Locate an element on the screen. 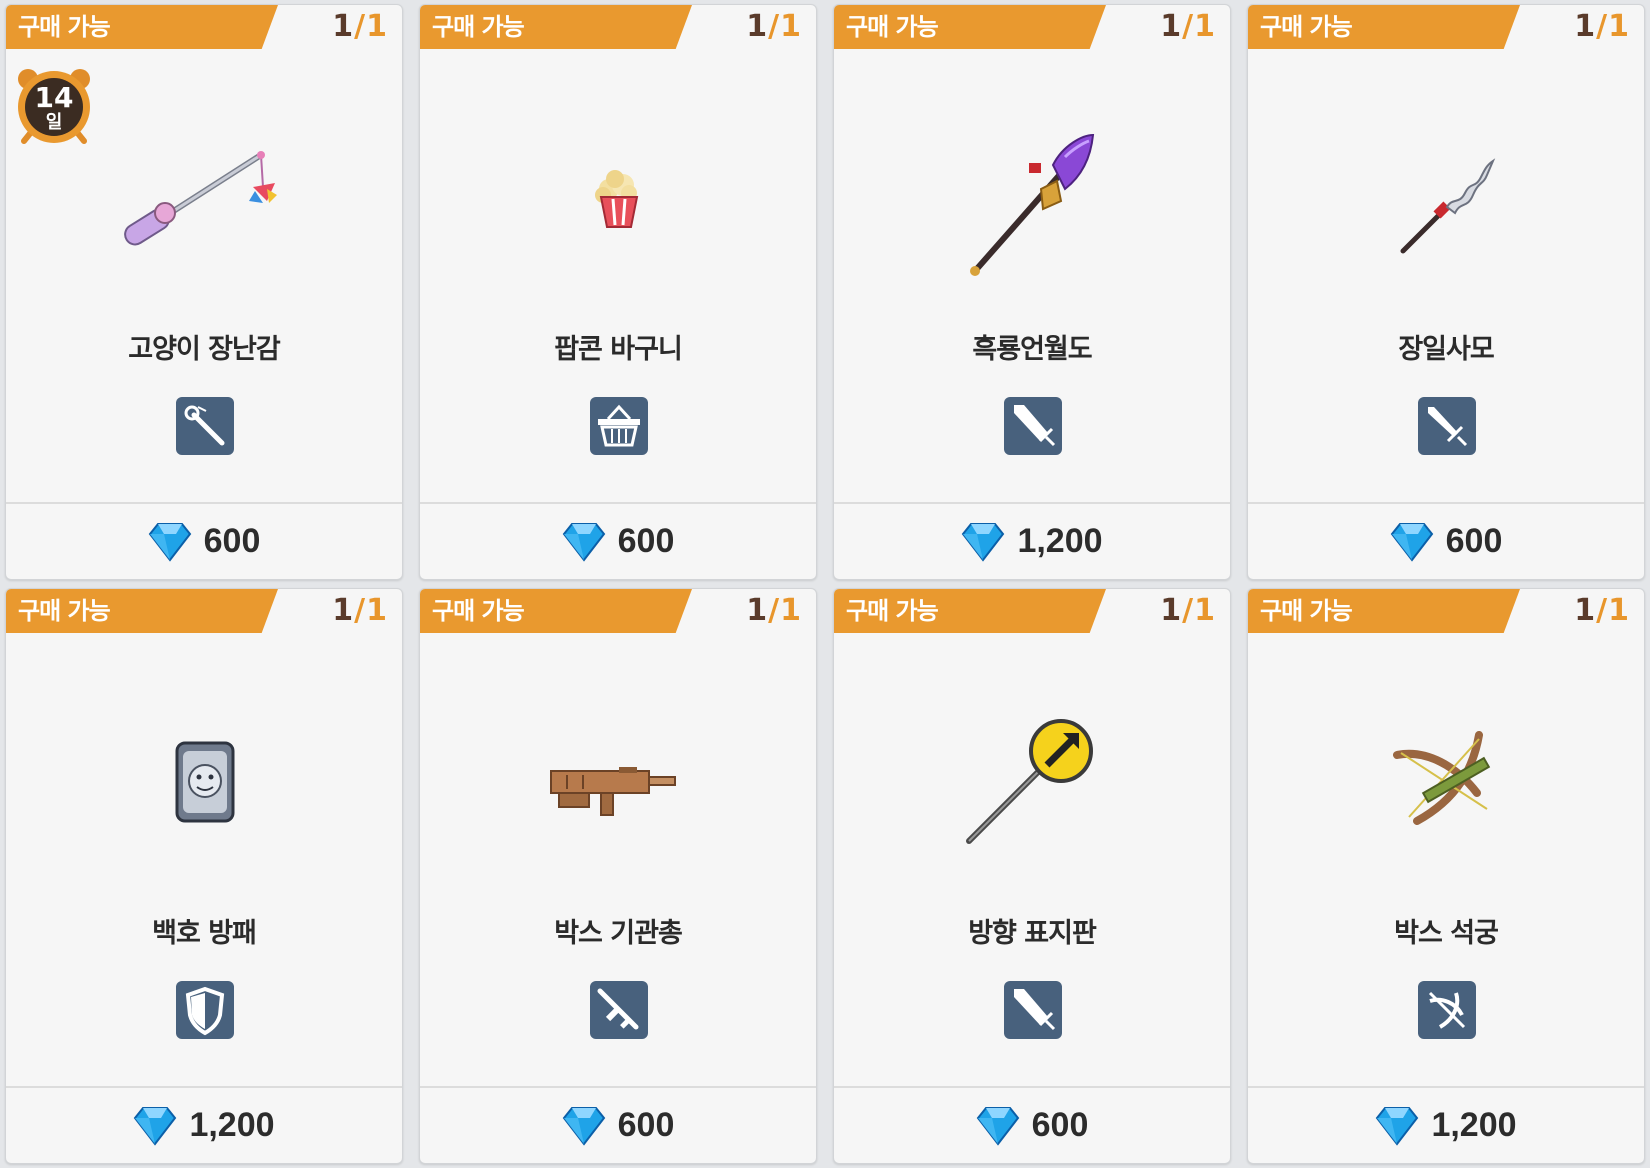 The height and width of the screenshot is (1168, 1650). box-machine-gun-icon is located at coordinates (613, 791).